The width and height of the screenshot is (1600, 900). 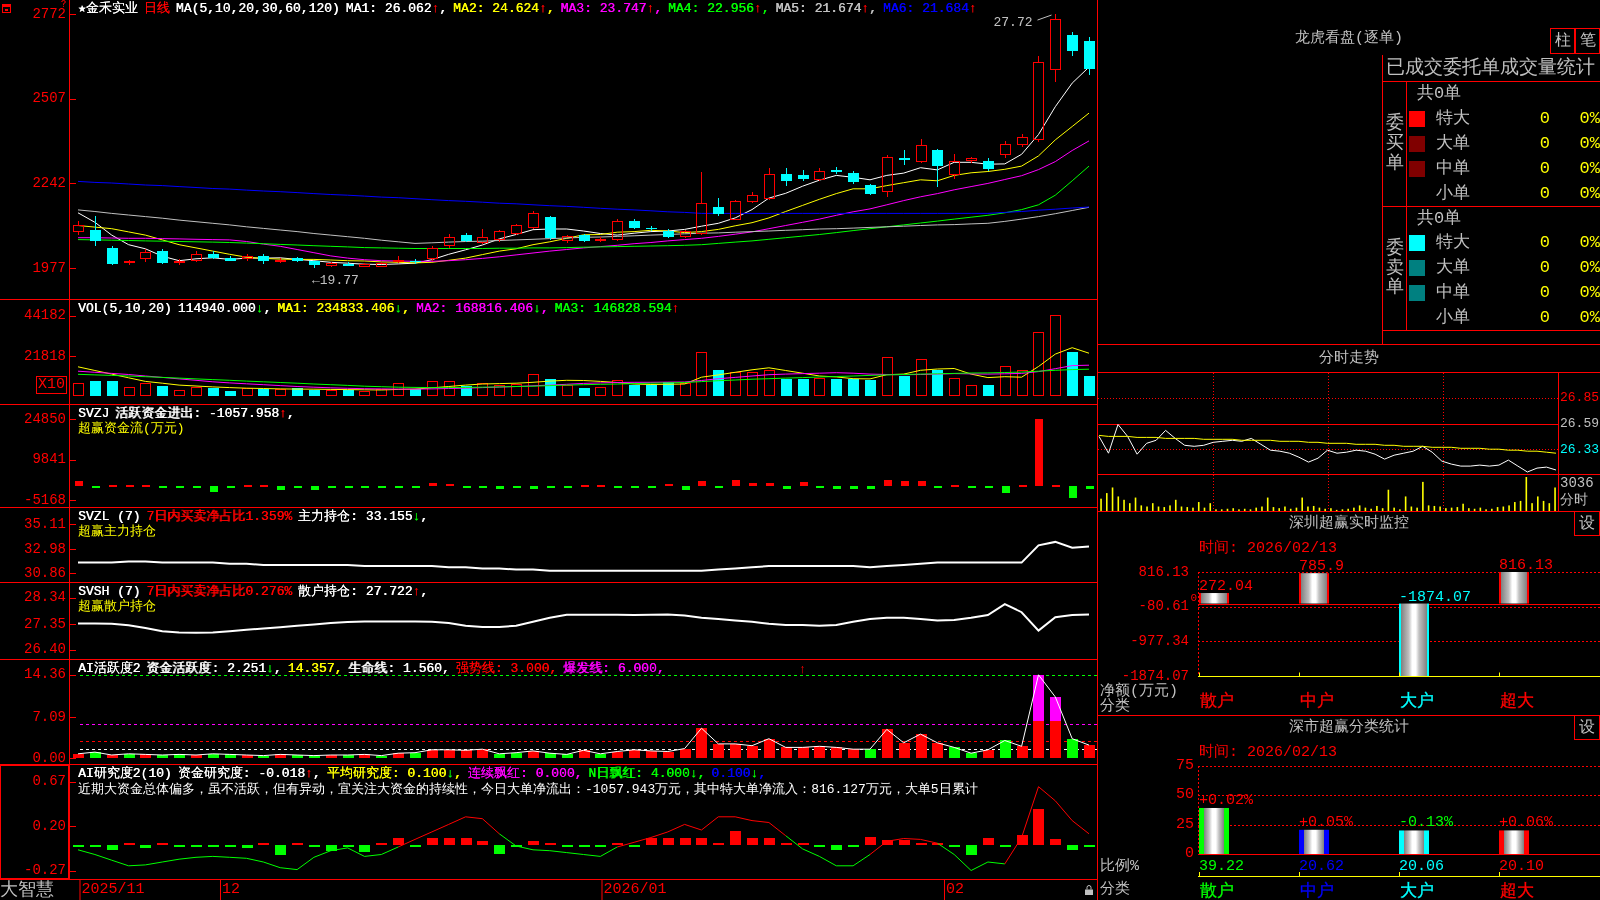 What do you see at coordinates (482, 308) in the screenshot?
I see `indicator-label: MA2: 168816.406↓,` at bounding box center [482, 308].